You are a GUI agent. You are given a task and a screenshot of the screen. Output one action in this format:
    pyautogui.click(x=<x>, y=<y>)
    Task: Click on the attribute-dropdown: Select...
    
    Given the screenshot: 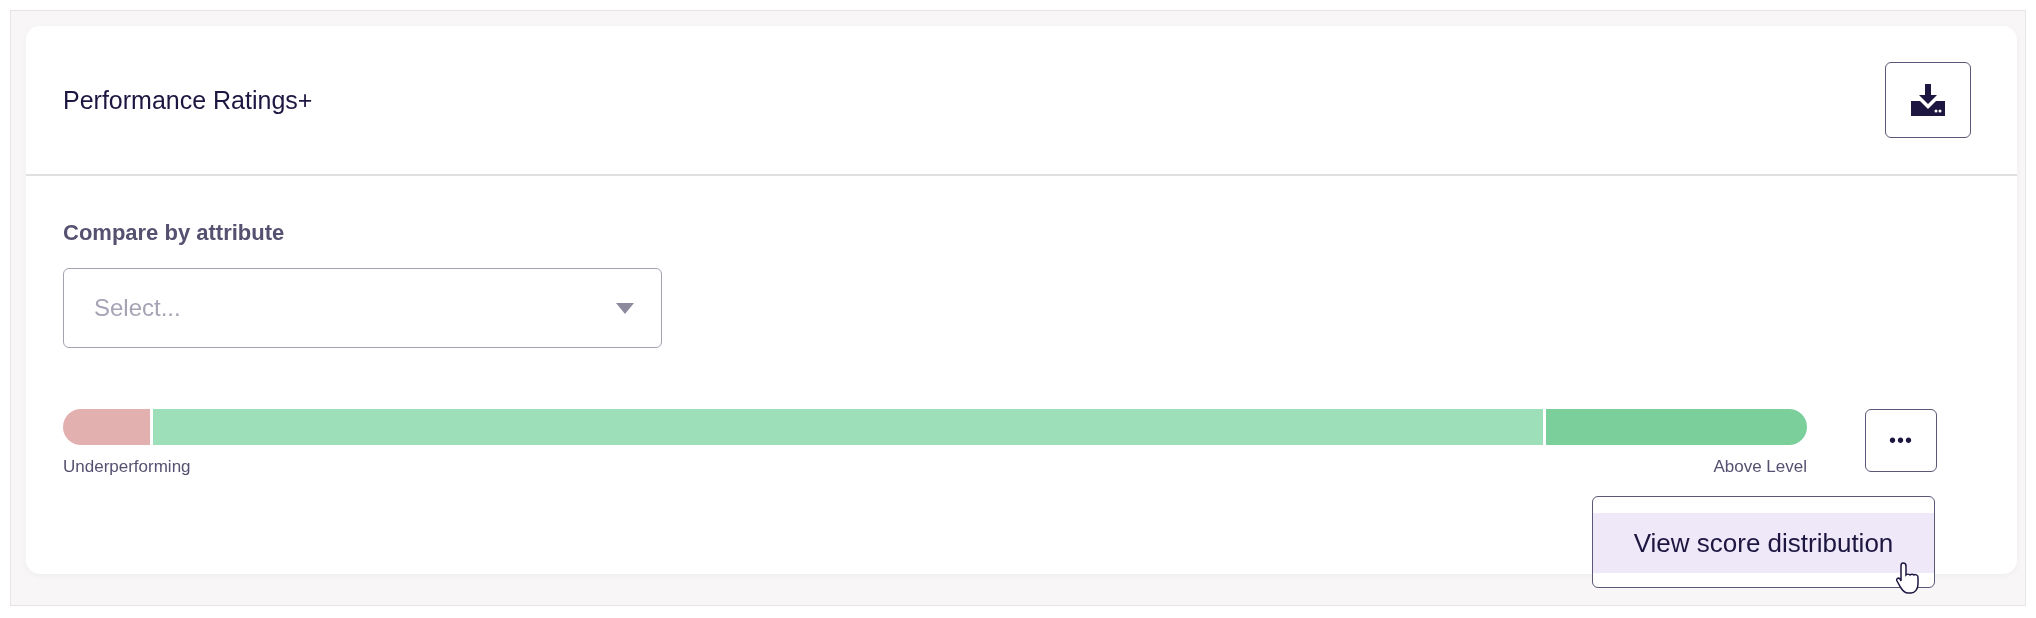 What is the action you would take?
    pyautogui.click(x=362, y=308)
    